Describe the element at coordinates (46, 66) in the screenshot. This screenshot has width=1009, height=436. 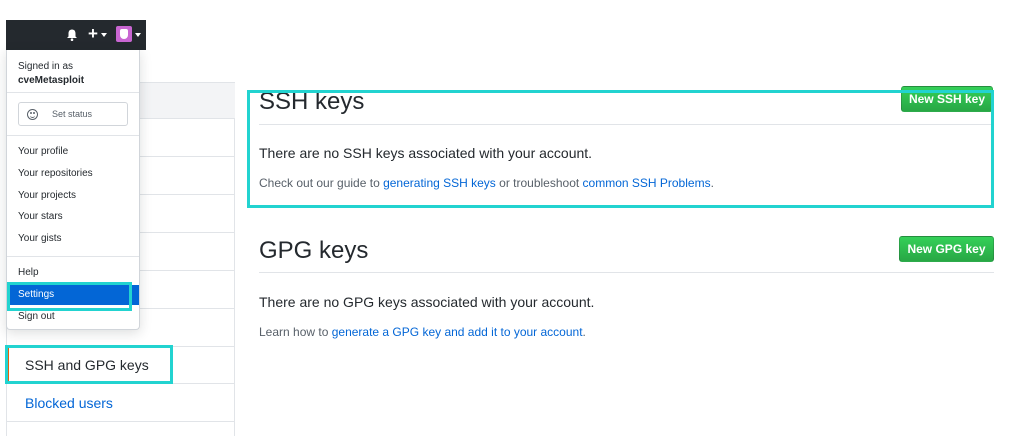
I see `signed-in-label: Signed in as` at that location.